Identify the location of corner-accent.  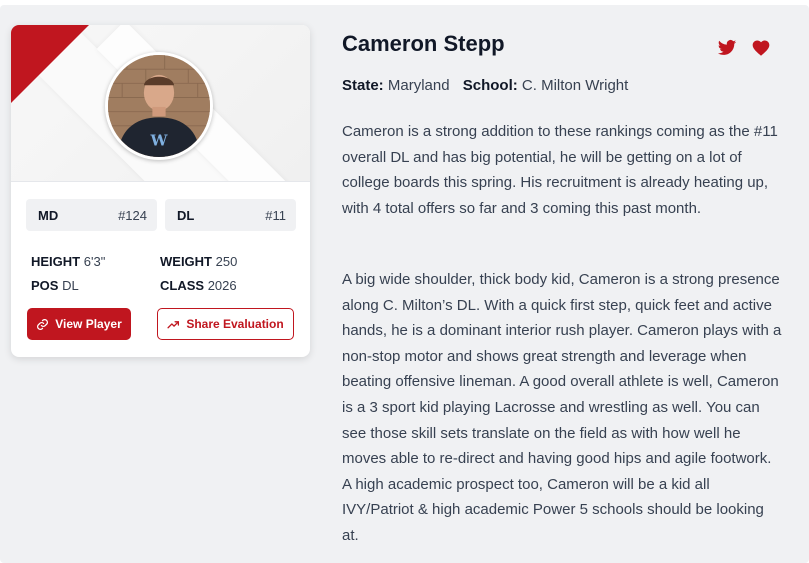
(50, 64).